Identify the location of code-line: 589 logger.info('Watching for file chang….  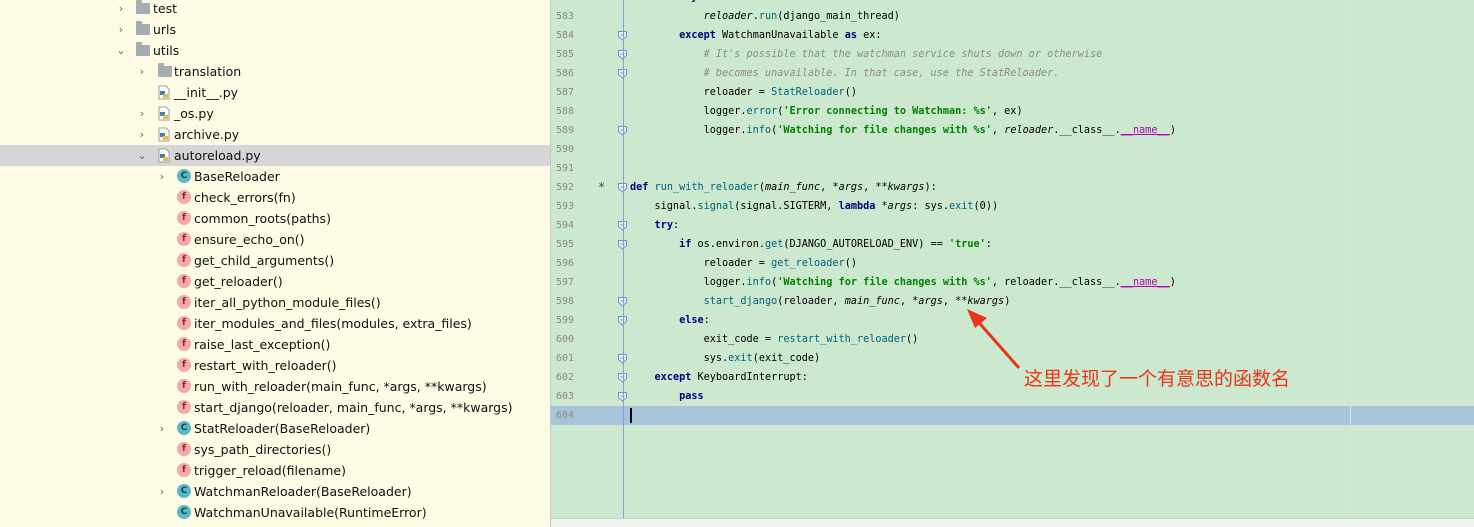
(1012, 130).